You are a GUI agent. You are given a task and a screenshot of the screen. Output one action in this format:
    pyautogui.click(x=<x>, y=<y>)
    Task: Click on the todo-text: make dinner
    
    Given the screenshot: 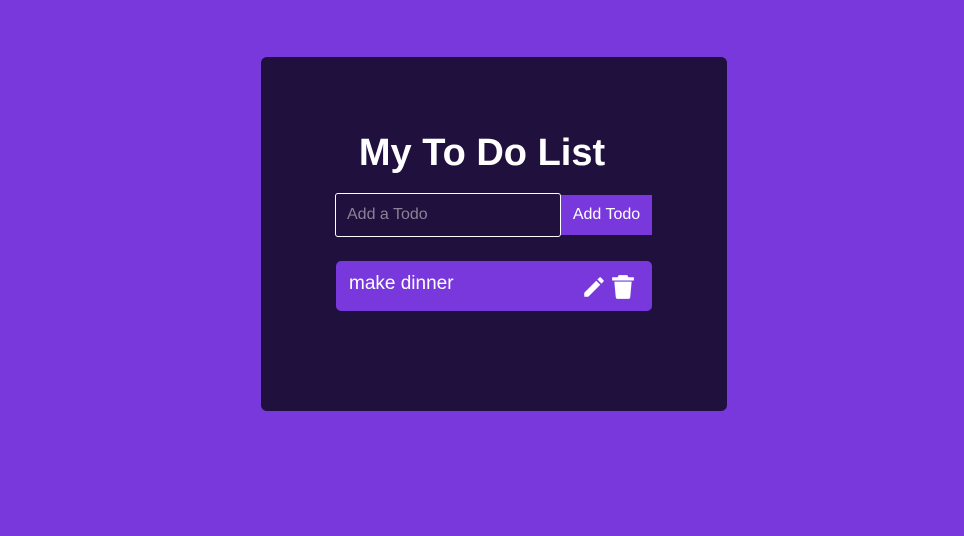 What is the action you would take?
    pyautogui.click(x=401, y=283)
    